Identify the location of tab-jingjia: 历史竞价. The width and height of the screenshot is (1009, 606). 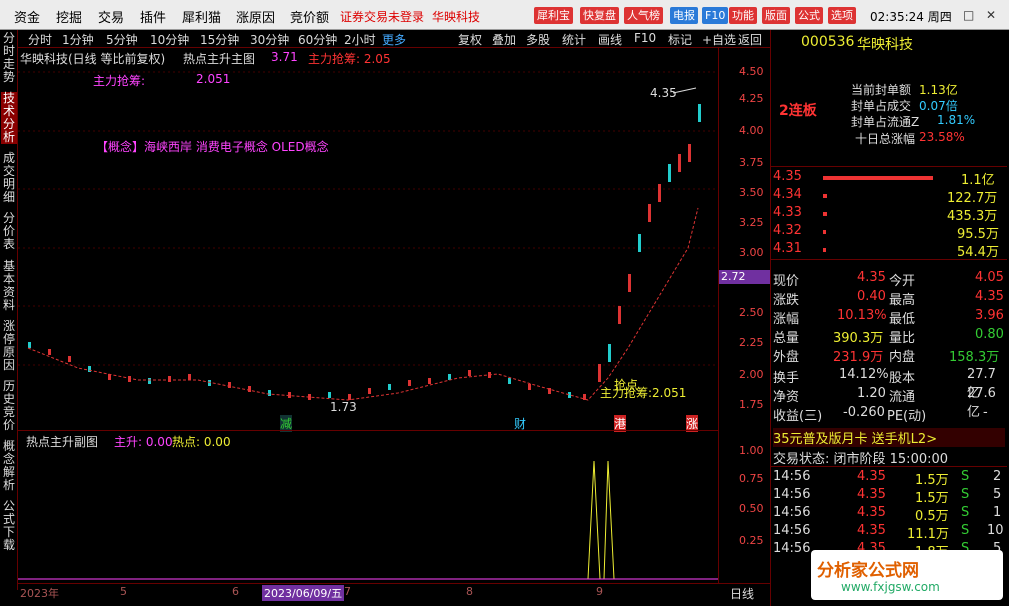
(9, 406).